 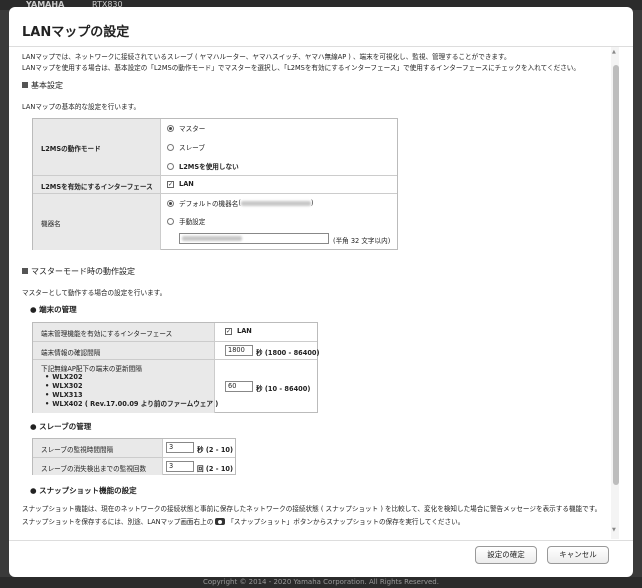 I want to click on iface-label: L2MSを有効にするインターフェース, so click(x=97, y=187).